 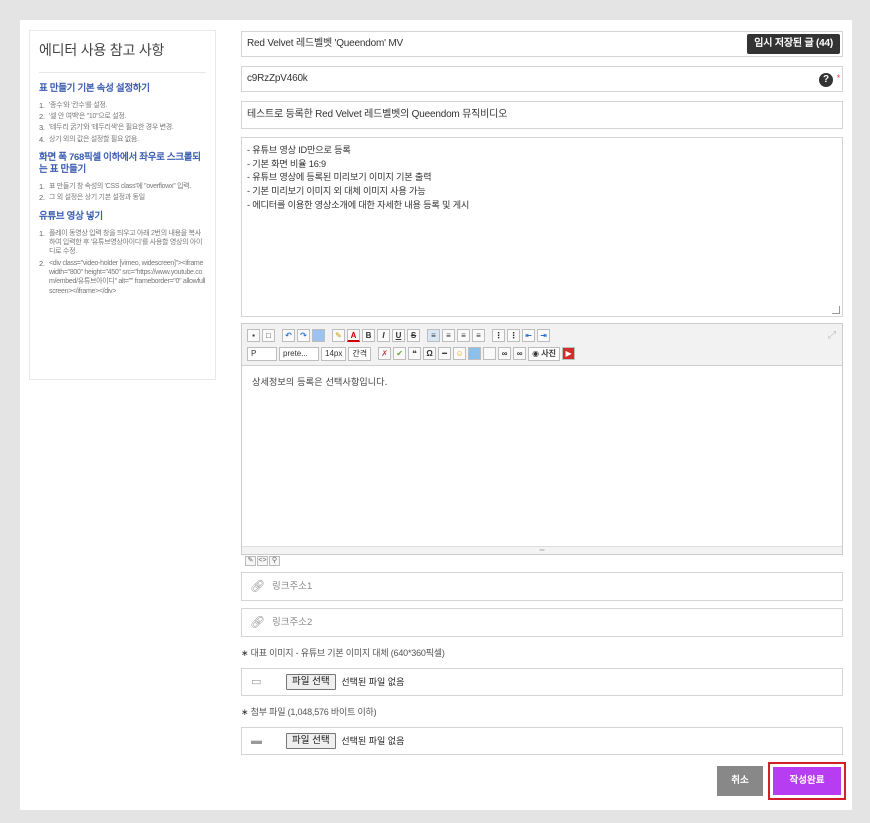 What do you see at coordinates (463, 335) in the screenshot?
I see `align-right-icon: ≡` at bounding box center [463, 335].